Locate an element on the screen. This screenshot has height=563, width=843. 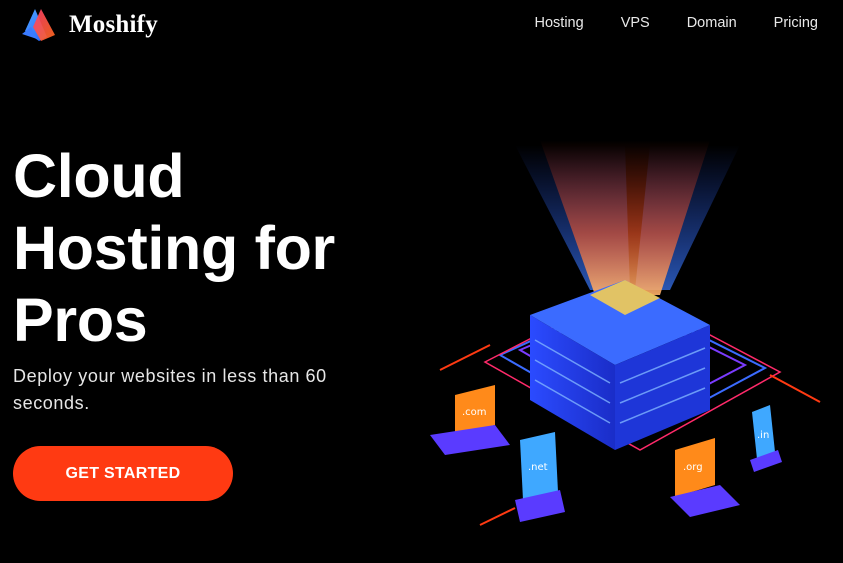
get-started-button: GET STARTED is located at coordinates (123, 473).